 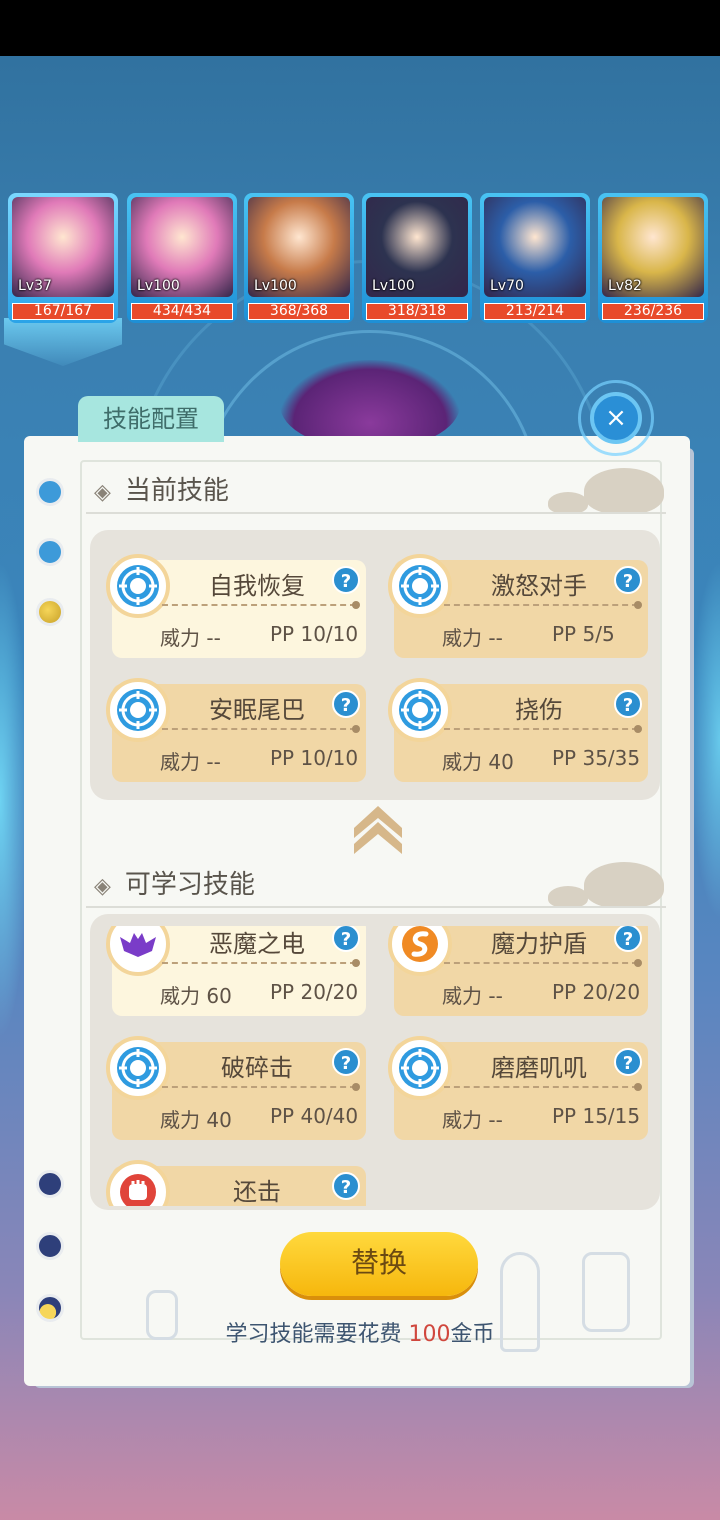 I want to click on team-pet-card: Lv37 167/167, so click(x=63, y=258).